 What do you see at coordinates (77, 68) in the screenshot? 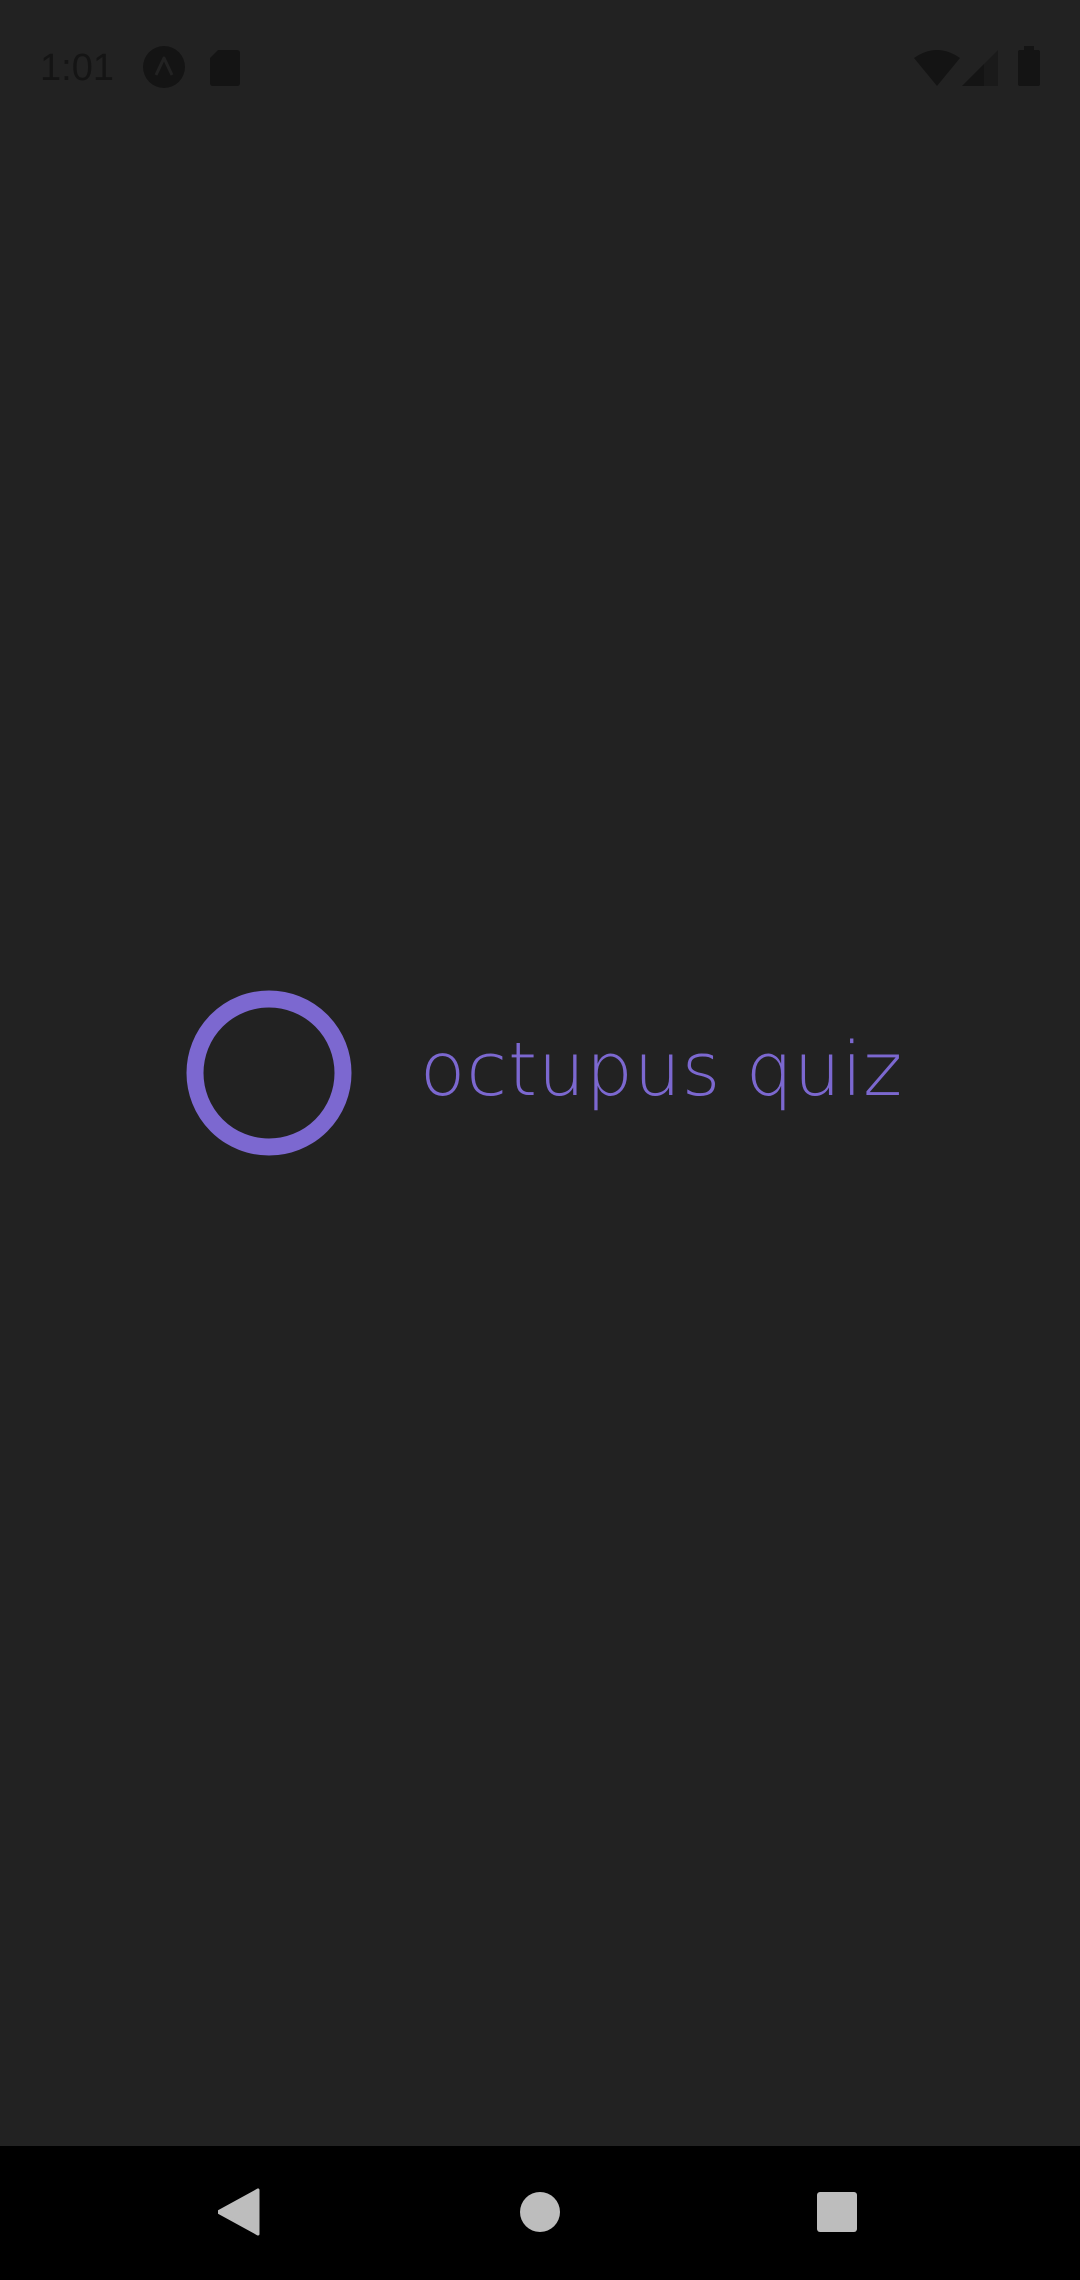
I see `status-time: 1:01` at bounding box center [77, 68].